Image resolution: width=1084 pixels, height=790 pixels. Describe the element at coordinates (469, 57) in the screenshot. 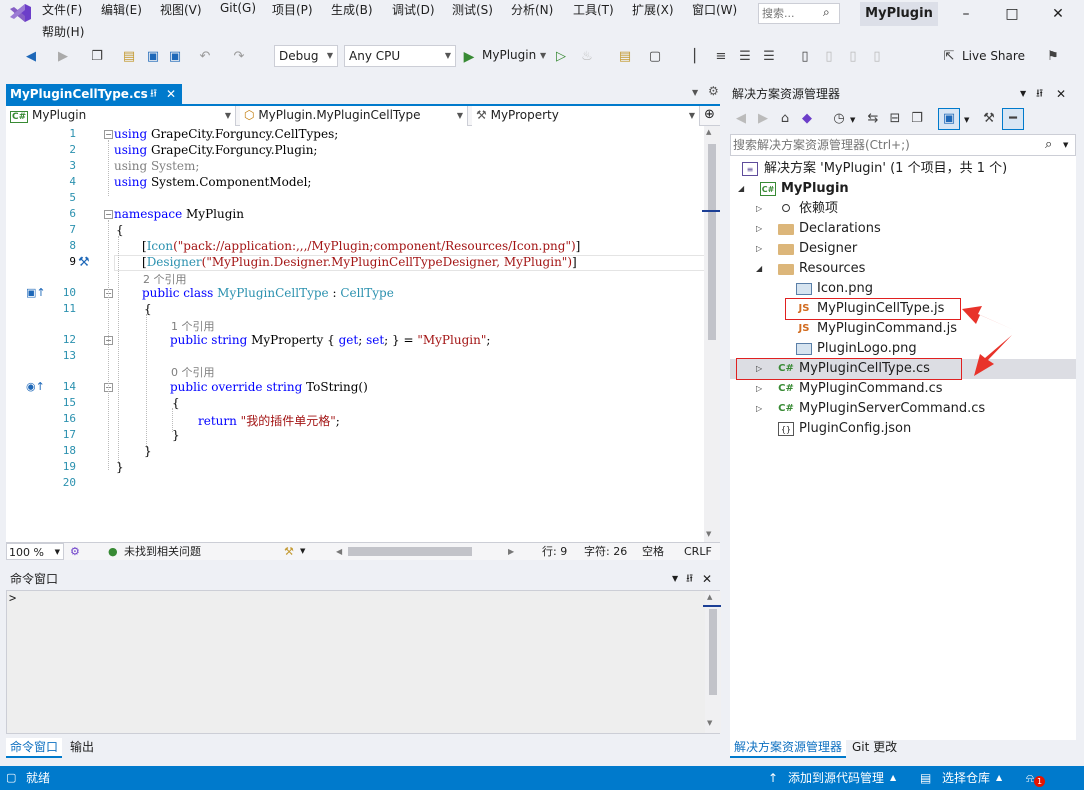

I see `start-debugging-icon: ▶` at that location.